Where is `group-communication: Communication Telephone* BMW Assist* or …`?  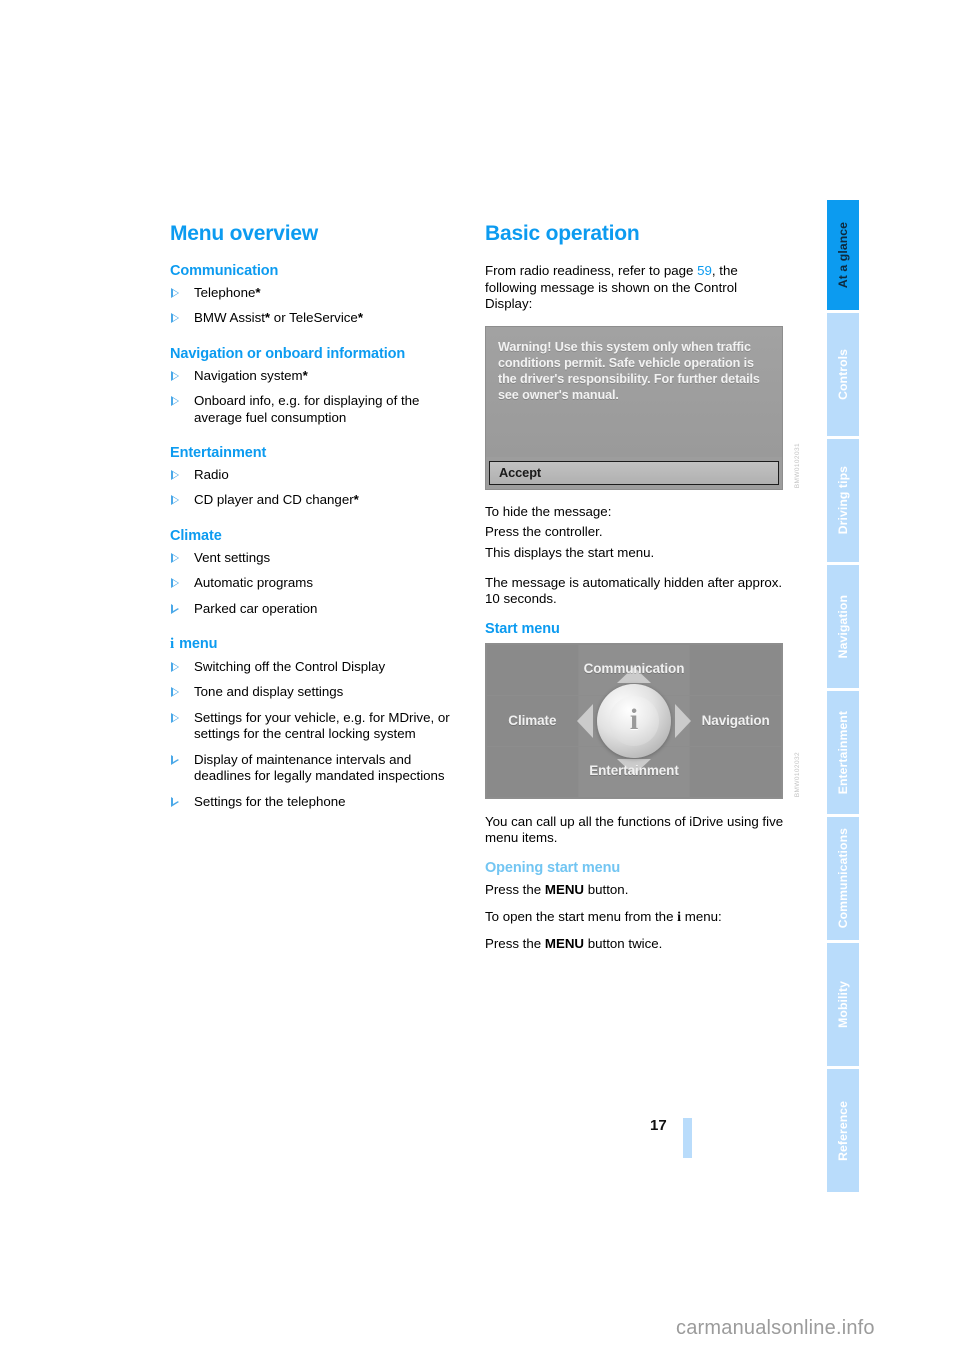
group-communication: Communication Telephone* BMW Assist* or … is located at coordinates (320, 295).